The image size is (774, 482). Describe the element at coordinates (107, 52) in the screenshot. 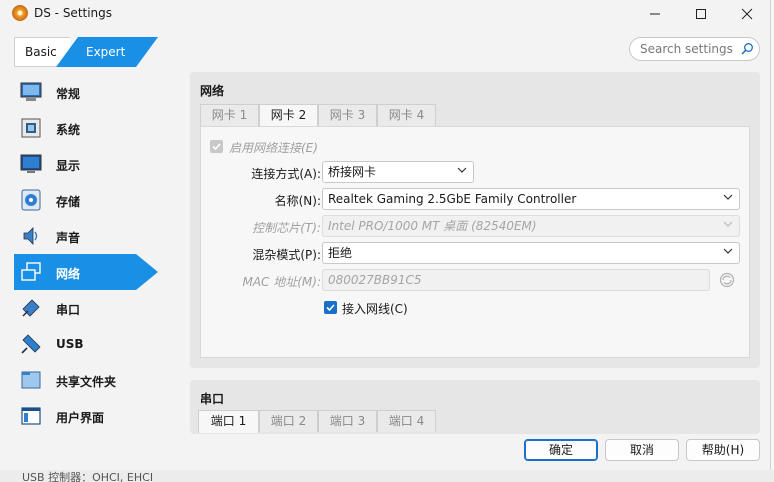

I see `expert-mode-button: Expert` at that location.